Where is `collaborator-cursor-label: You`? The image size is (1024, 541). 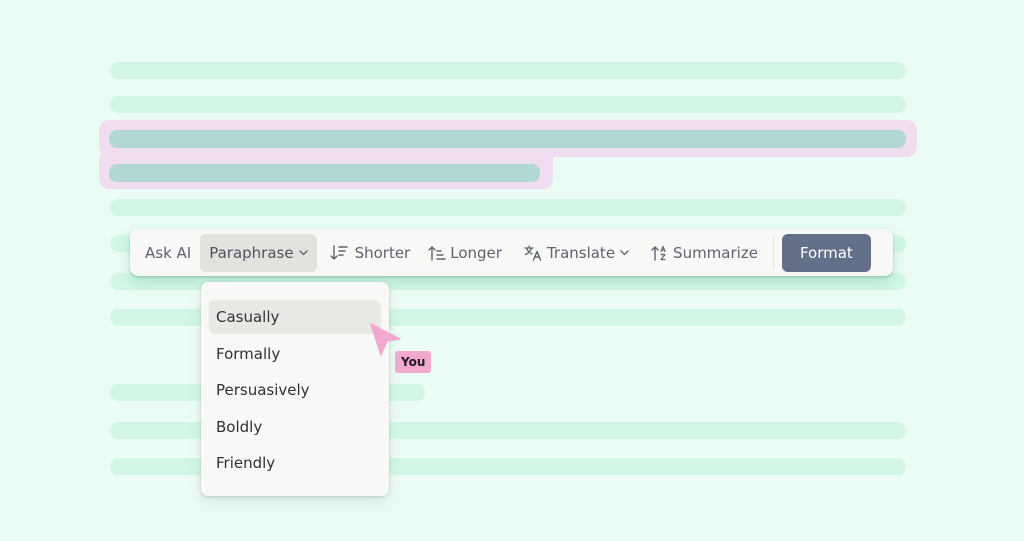 collaborator-cursor-label: You is located at coordinates (413, 362).